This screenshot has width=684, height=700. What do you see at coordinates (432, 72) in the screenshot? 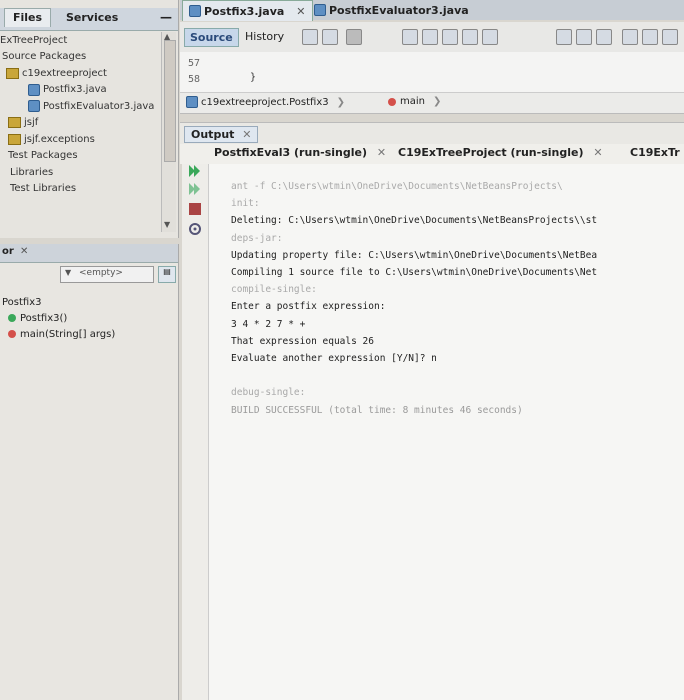
I see `code-editor: 57 58 }` at bounding box center [432, 72].